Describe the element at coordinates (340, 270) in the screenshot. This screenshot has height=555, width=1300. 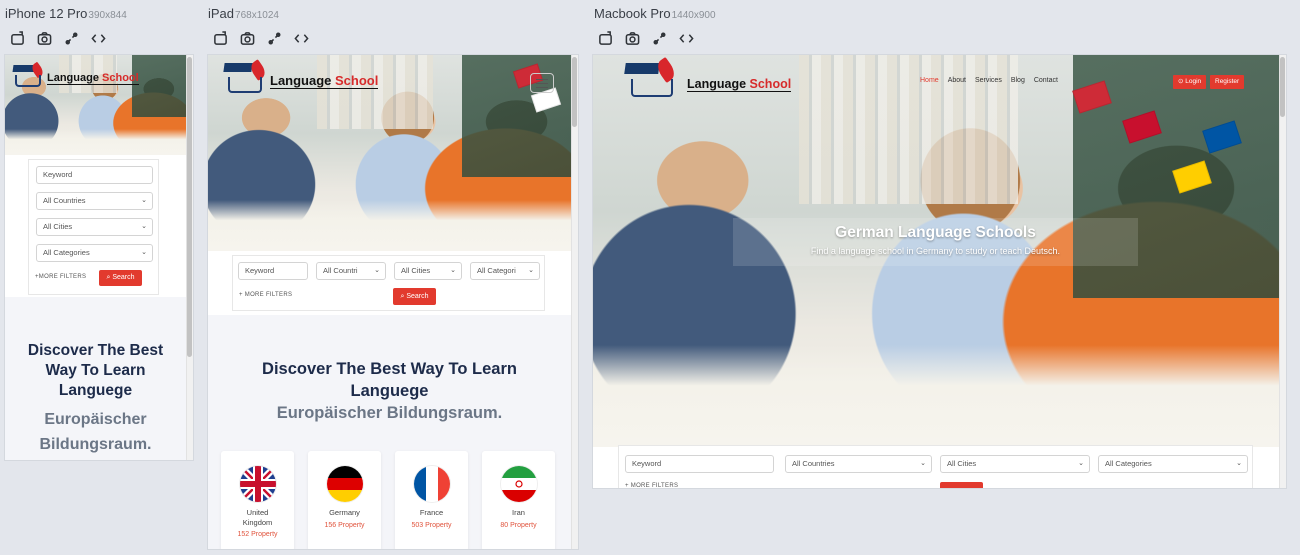
I see `select-value: All Countri` at that location.